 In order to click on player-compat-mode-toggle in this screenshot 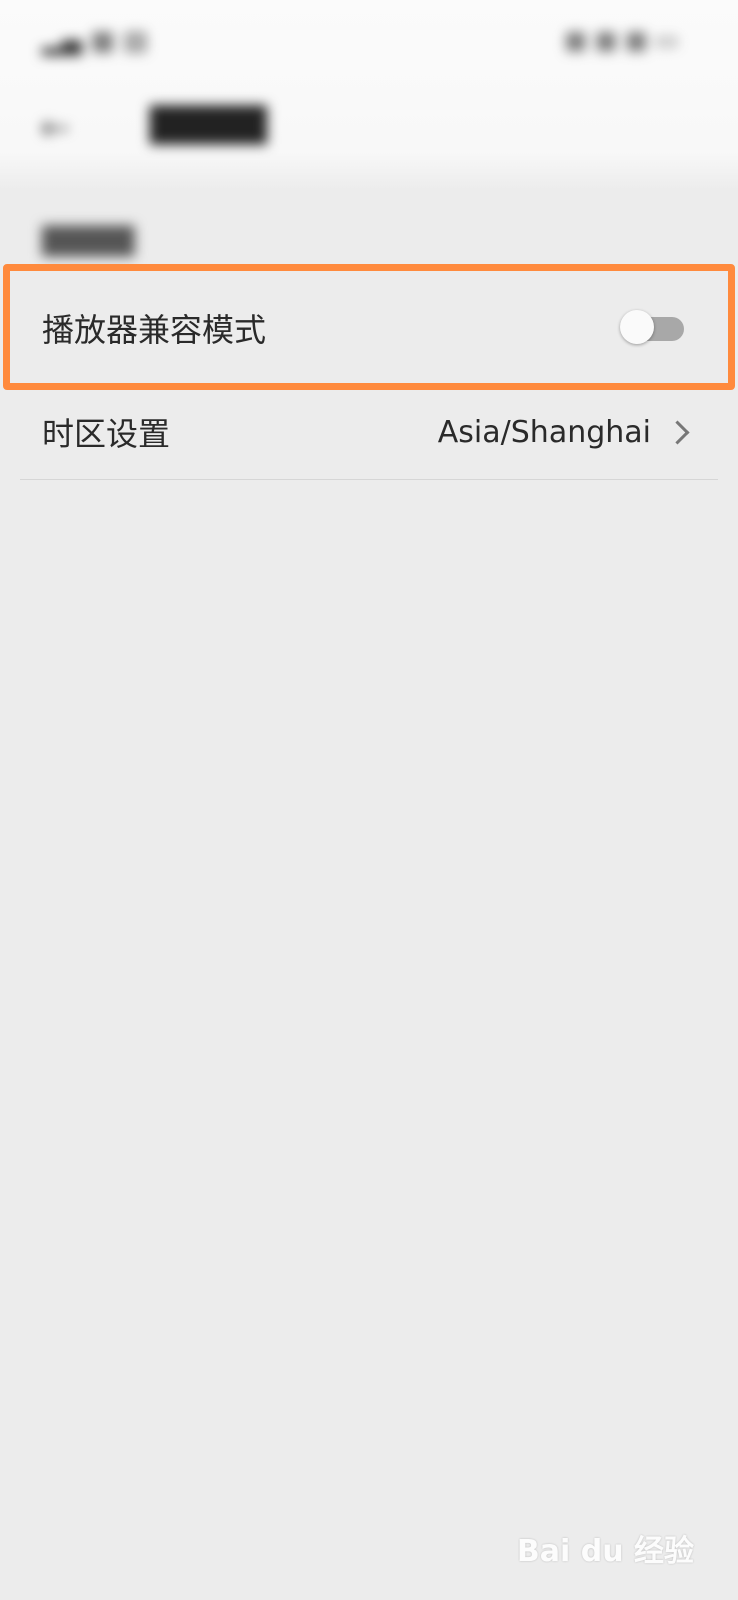, I will do `click(652, 327)`.